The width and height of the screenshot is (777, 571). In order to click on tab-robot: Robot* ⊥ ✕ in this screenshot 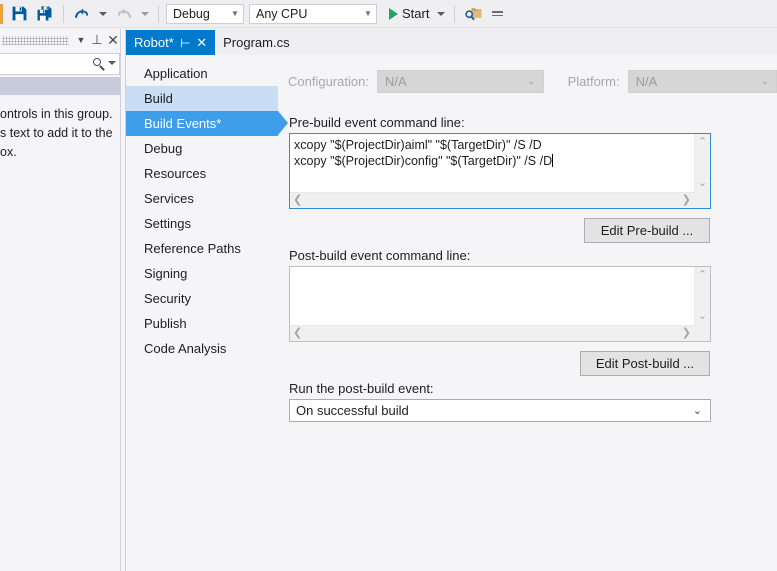, I will do `click(171, 42)`.